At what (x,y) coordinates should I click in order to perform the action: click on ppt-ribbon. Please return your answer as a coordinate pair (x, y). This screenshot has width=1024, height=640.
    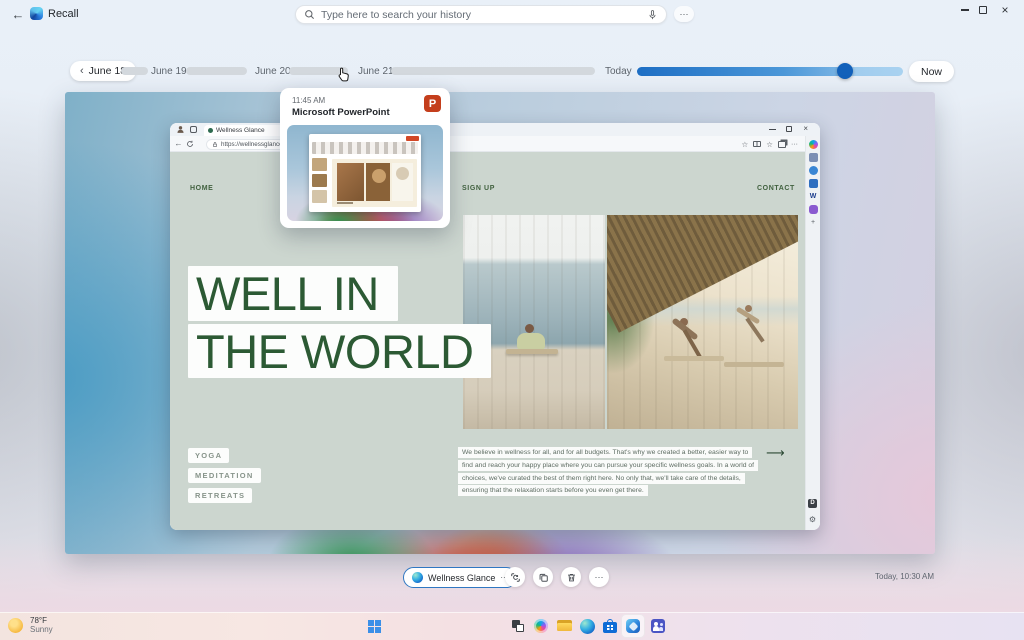
    Looking at the image, I should click on (365, 148).